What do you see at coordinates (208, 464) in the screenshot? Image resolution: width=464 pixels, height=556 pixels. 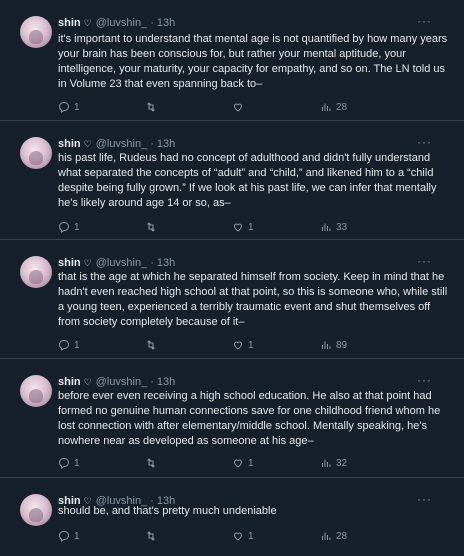 I see `tweet-actions: 1 1 32` at bounding box center [208, 464].